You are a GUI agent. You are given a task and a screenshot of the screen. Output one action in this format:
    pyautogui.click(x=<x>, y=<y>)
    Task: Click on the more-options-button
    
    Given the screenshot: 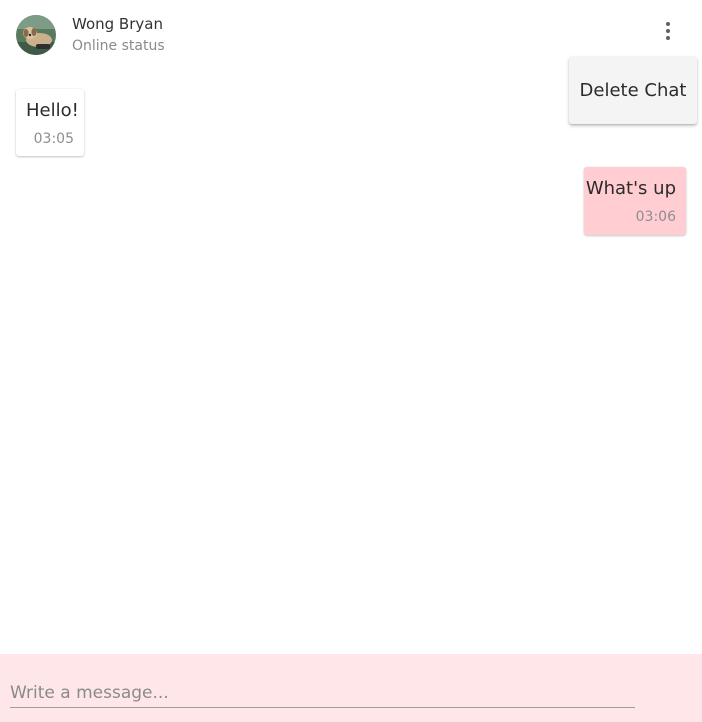 What is the action you would take?
    pyautogui.click(x=668, y=31)
    